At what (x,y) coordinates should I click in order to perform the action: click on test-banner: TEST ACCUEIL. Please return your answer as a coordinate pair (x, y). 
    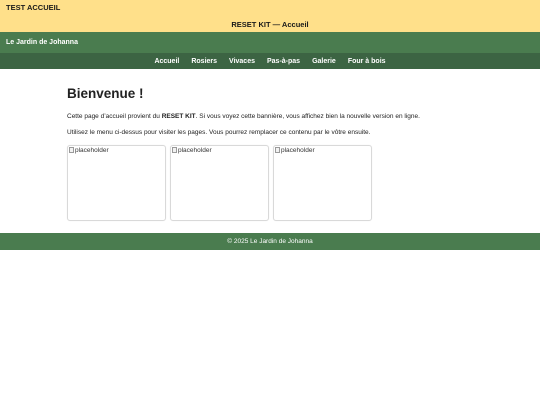
    Looking at the image, I should click on (270, 9).